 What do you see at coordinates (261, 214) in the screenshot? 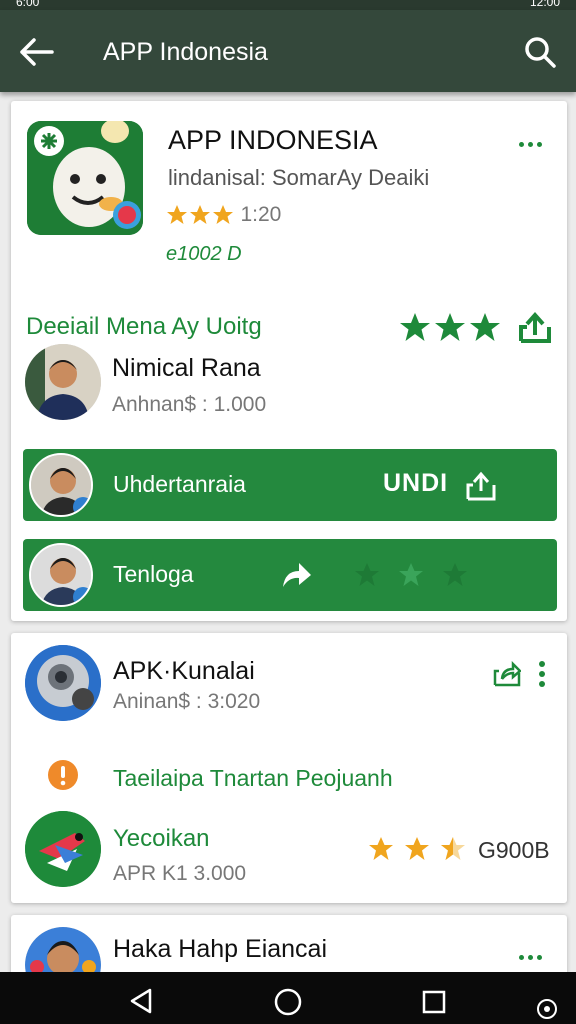
I see `rating-value: 1:20` at bounding box center [261, 214].